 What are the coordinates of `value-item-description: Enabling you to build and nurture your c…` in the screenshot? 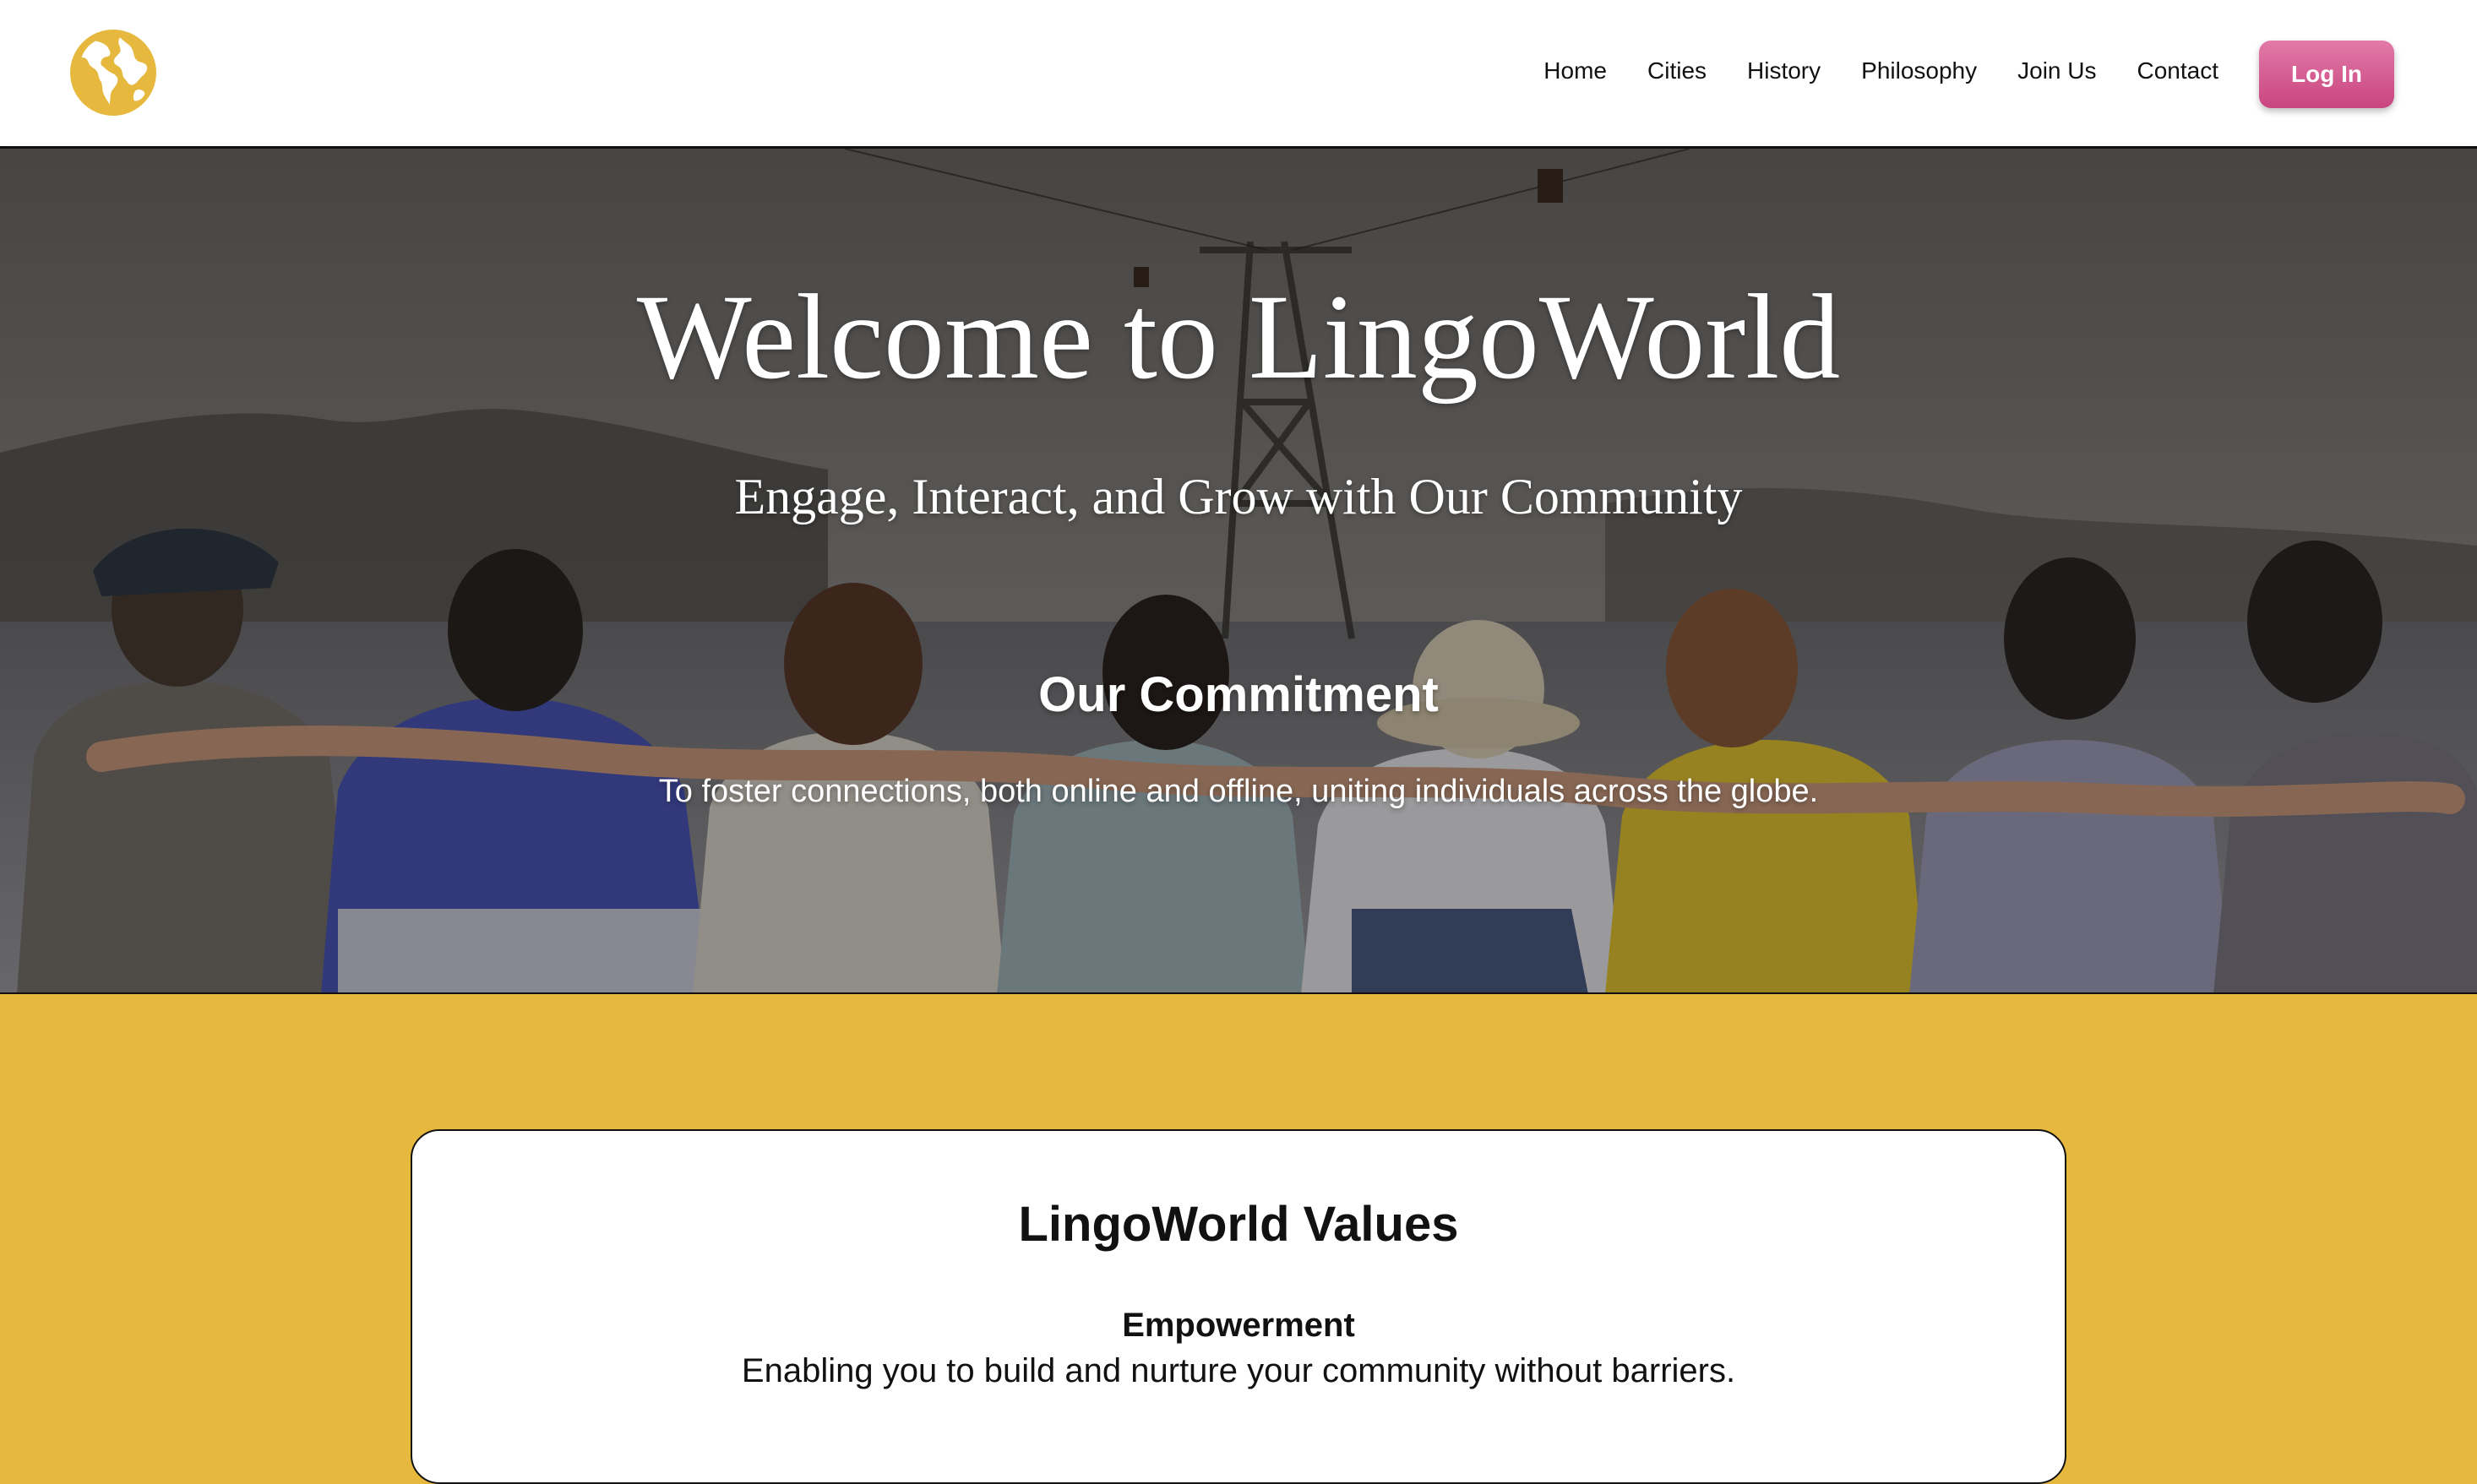 It's located at (1238, 1370).